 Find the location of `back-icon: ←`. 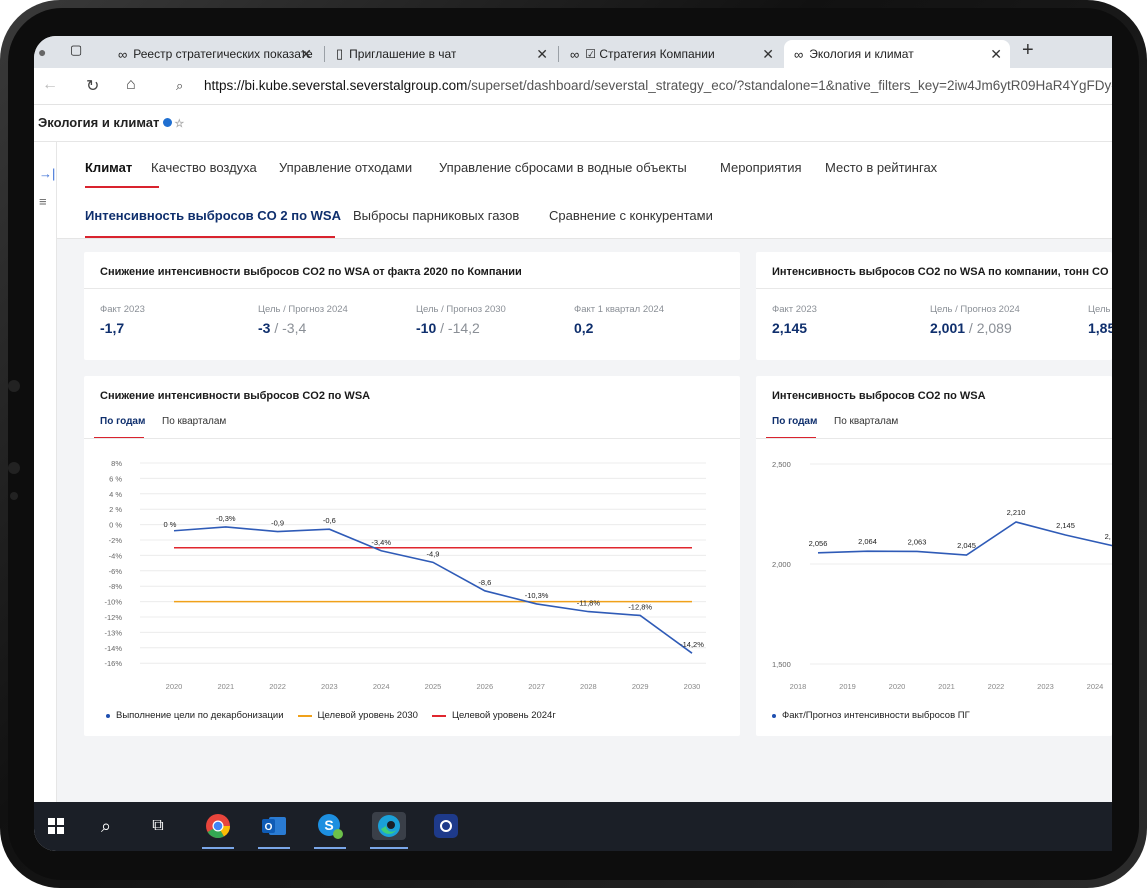

back-icon: ← is located at coordinates (50, 85).